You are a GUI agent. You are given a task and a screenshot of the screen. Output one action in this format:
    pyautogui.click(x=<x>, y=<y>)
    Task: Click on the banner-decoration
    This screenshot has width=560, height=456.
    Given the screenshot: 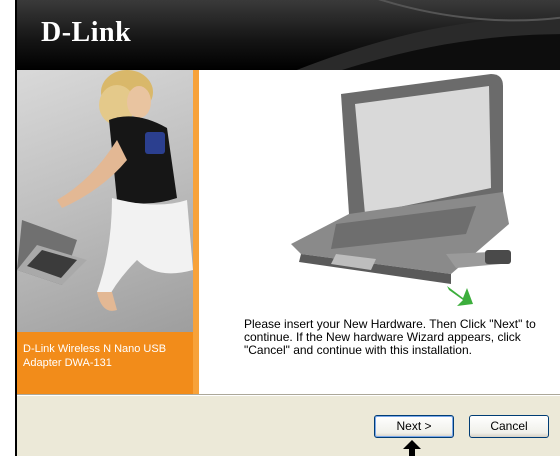 What is the action you would take?
    pyautogui.click(x=428, y=35)
    